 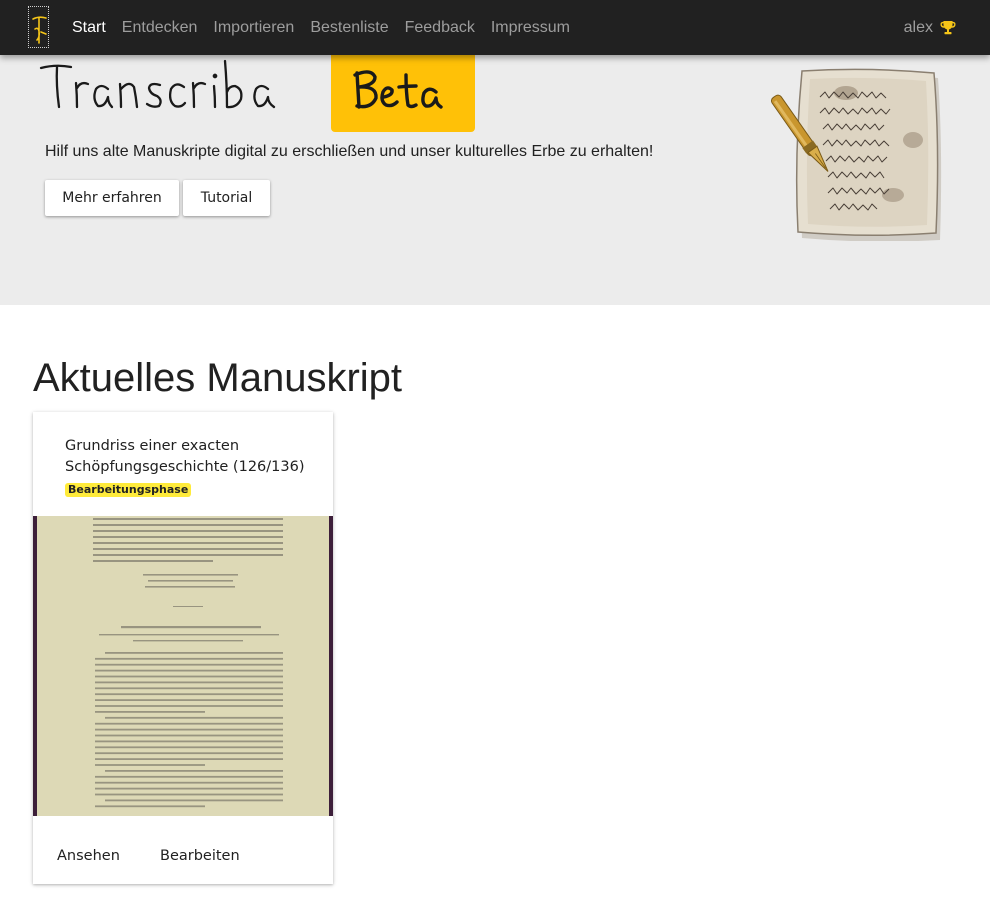 I want to click on beta-wordmark, so click(x=398, y=89).